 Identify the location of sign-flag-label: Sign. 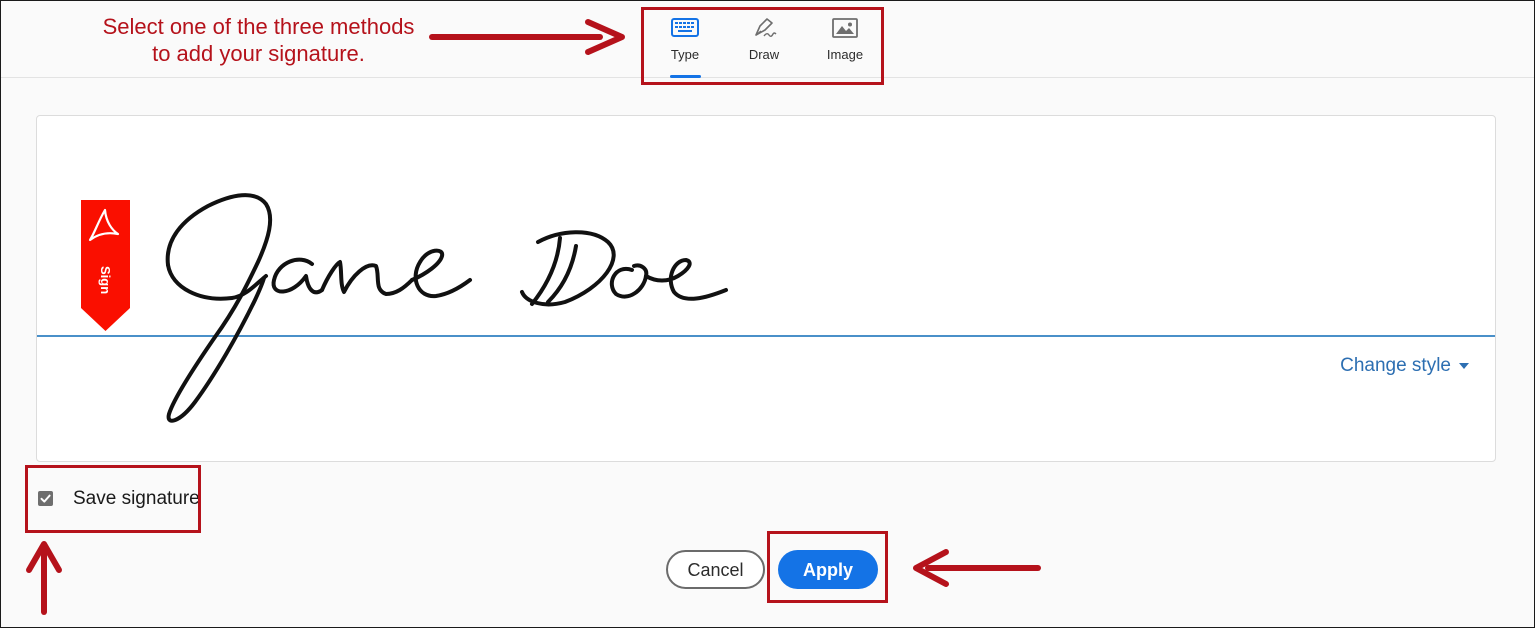
(105, 280).